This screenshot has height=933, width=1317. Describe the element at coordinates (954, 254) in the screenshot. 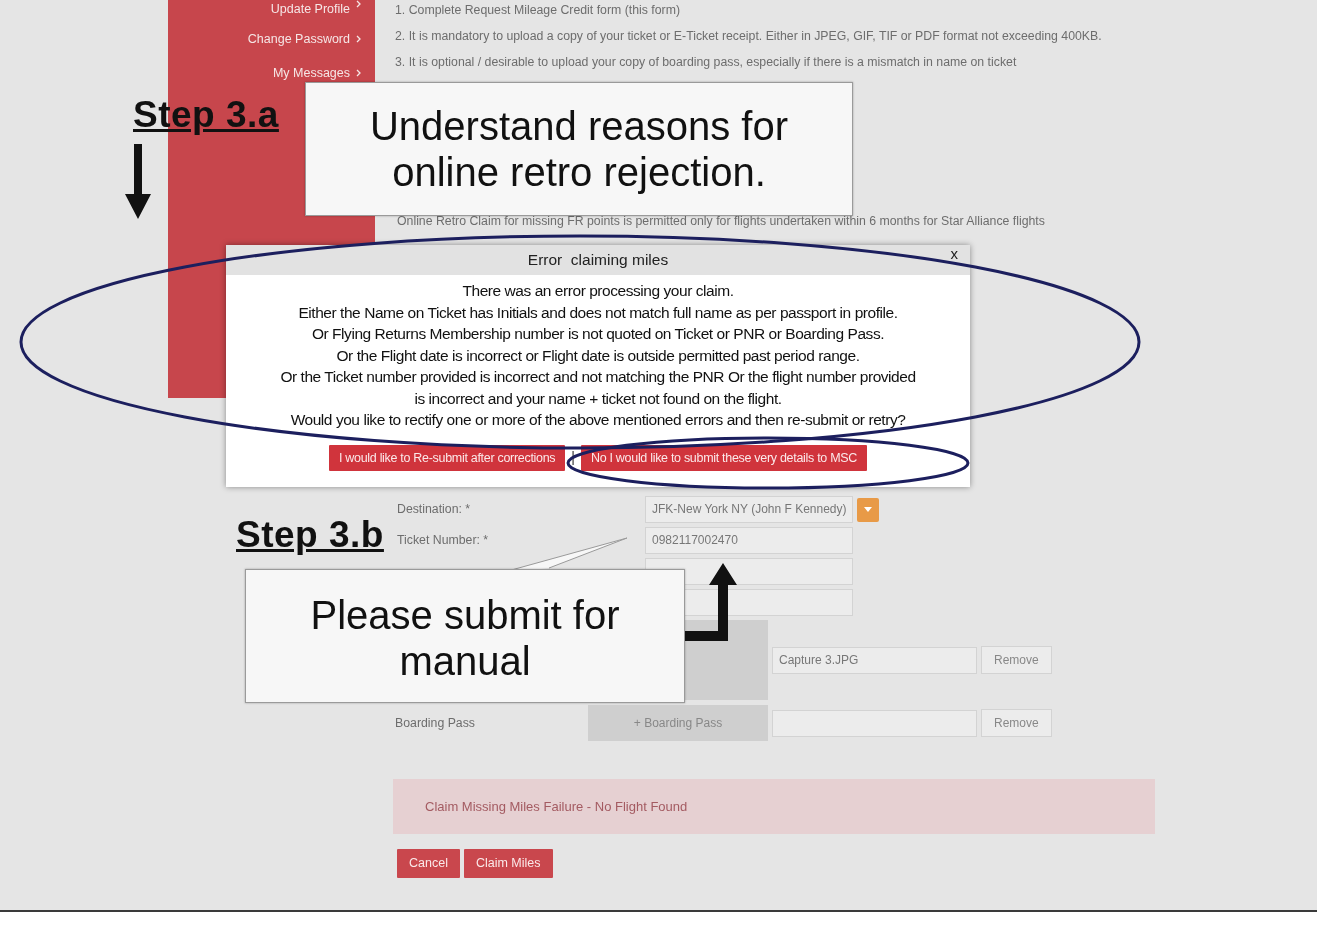

I see `close-button: x` at that location.